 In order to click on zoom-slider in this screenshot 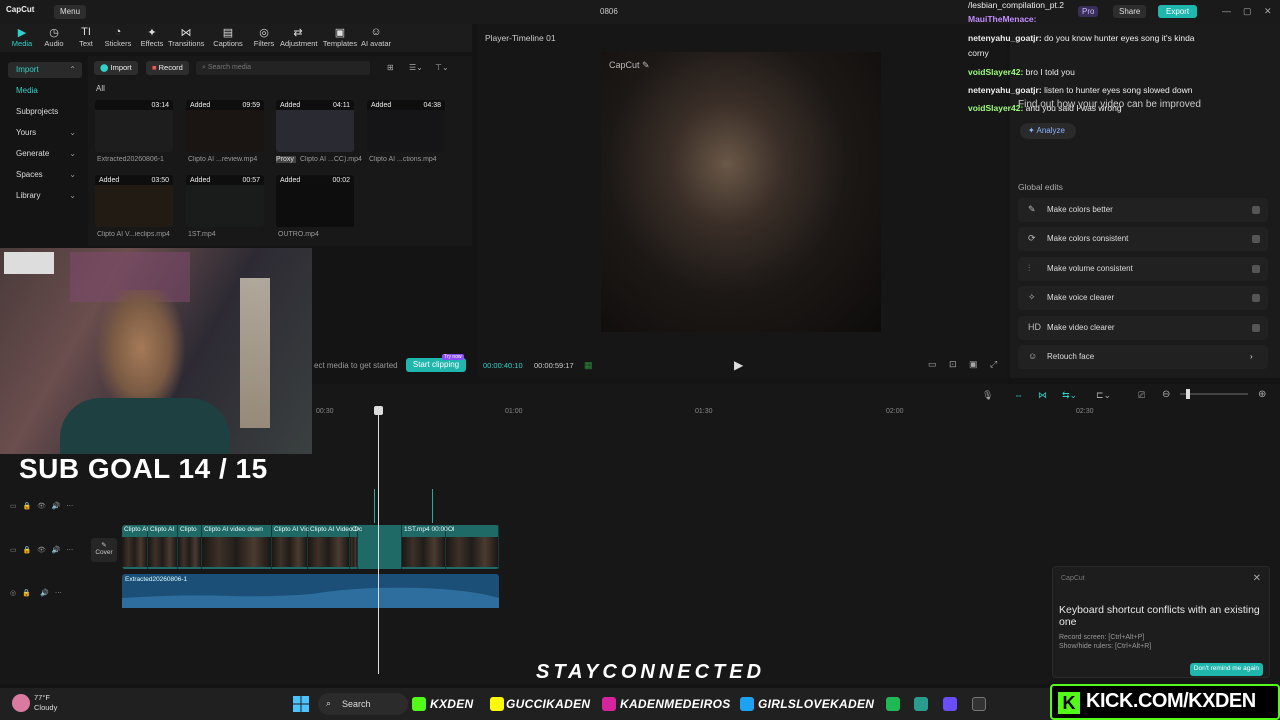, I will do `click(1214, 394)`.